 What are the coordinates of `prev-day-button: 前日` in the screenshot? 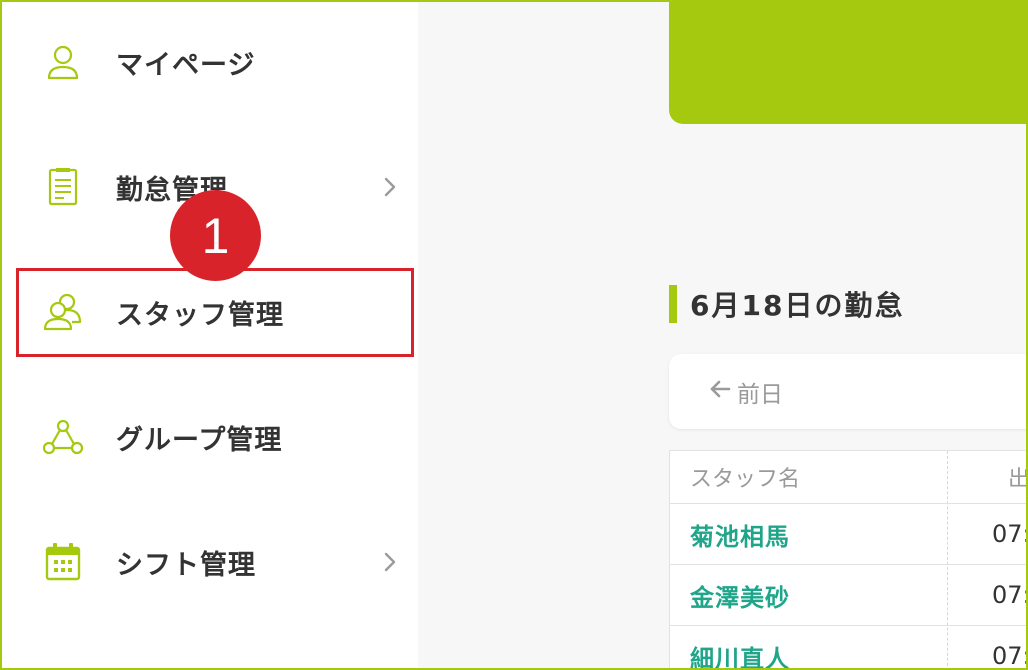 It's located at (746, 391).